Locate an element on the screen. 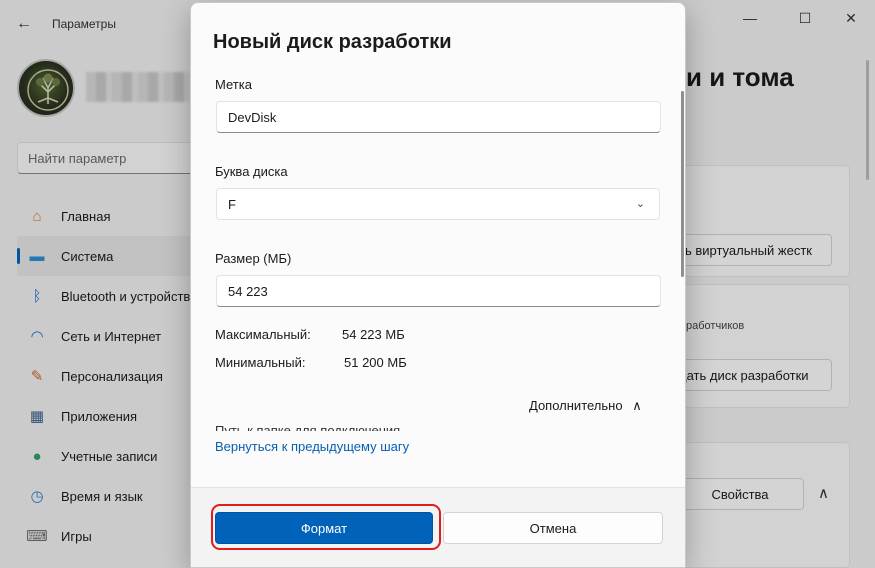 The height and width of the screenshot is (568, 875). search-placeholder: Найти параметр is located at coordinates (77, 158).